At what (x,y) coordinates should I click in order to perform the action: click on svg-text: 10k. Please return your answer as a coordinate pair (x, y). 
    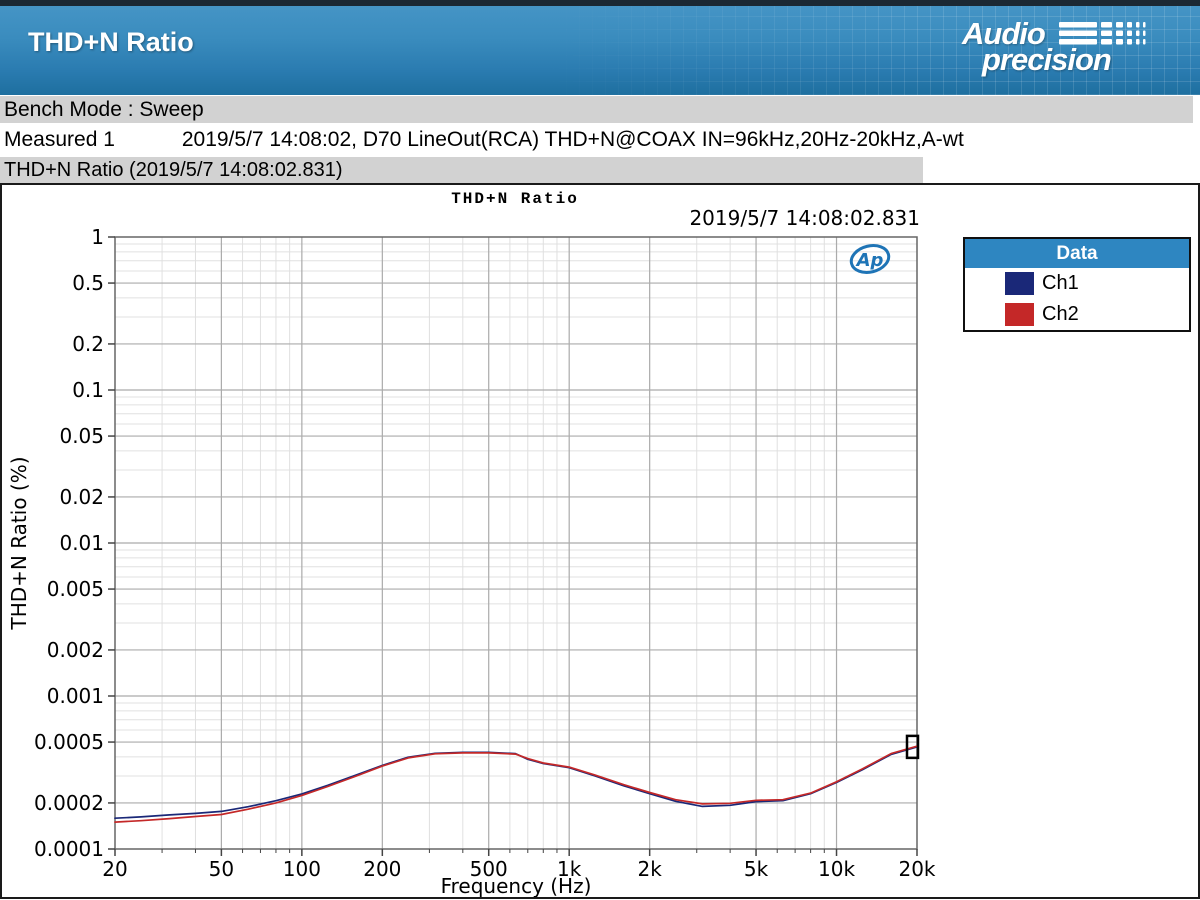
    Looking at the image, I should click on (836, 869).